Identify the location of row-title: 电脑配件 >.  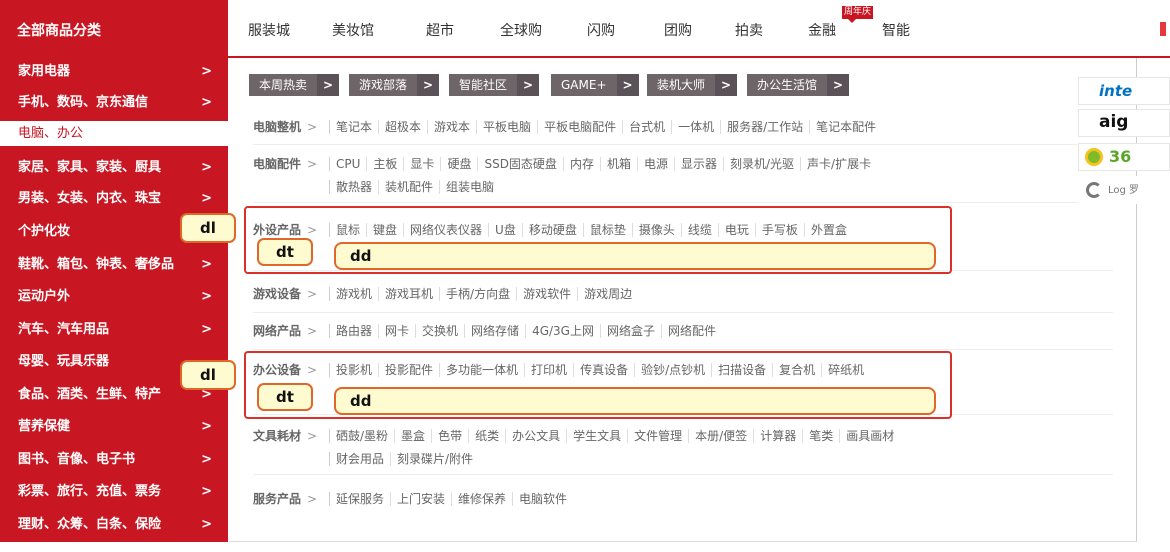
(285, 163).